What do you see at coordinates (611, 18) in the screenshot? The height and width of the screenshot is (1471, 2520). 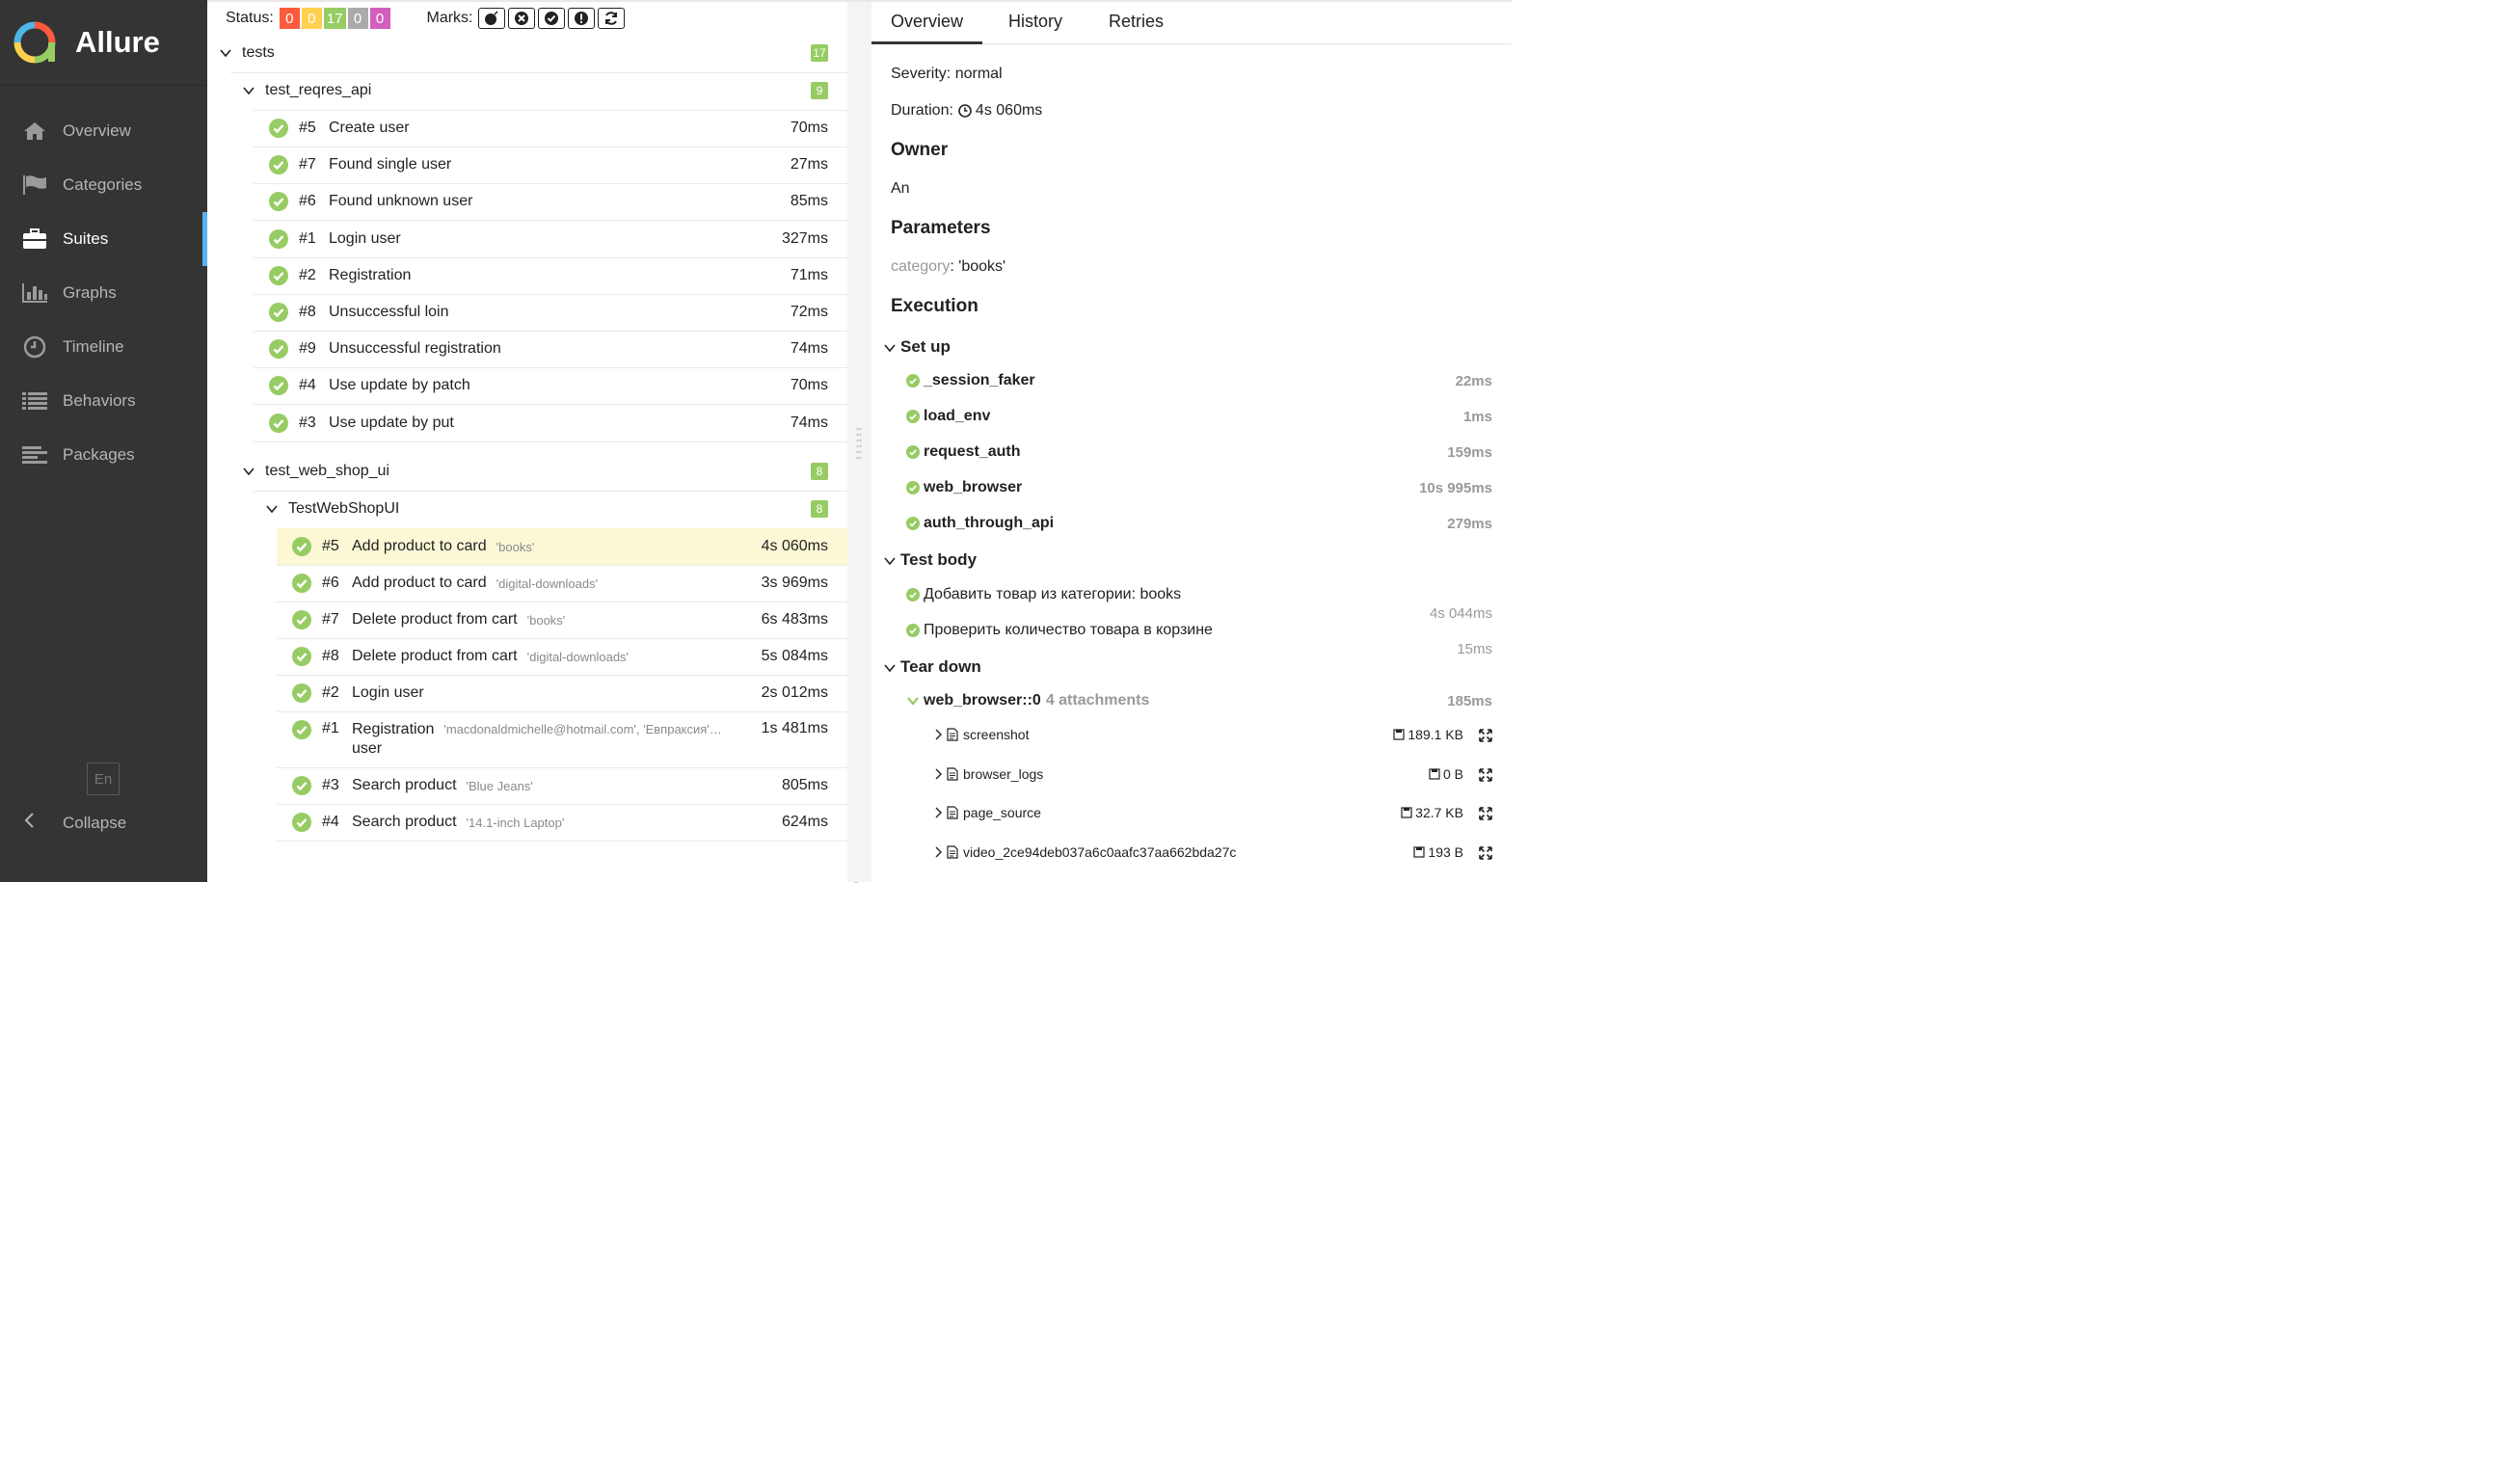 I see `mark-retries-button` at bounding box center [611, 18].